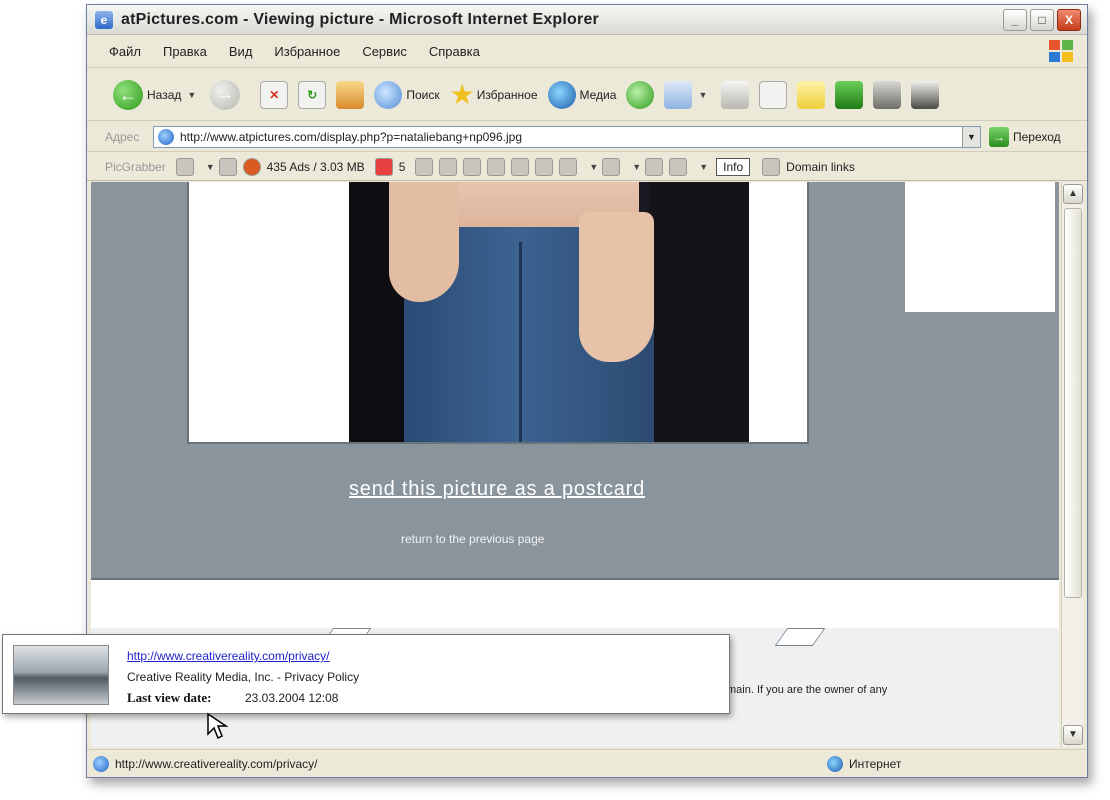 This screenshot has width=1110, height=800. What do you see at coordinates (835, 764) in the screenshot?
I see `internet-globe-icon` at bounding box center [835, 764].